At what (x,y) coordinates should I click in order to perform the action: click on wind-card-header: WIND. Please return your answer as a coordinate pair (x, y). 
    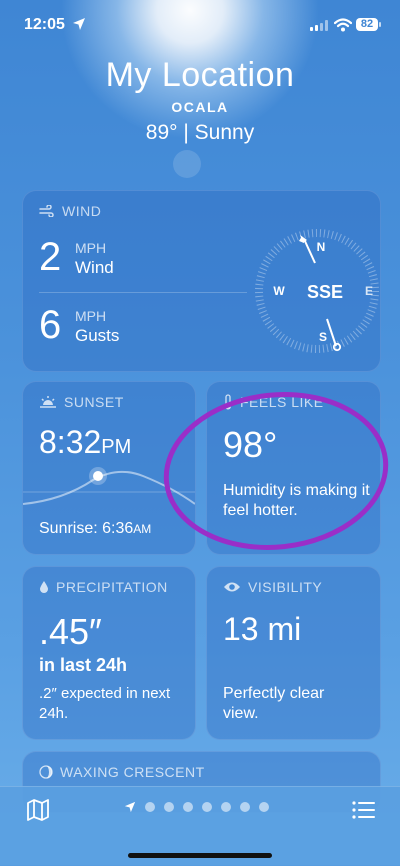
    Looking at the image, I should click on (70, 211).